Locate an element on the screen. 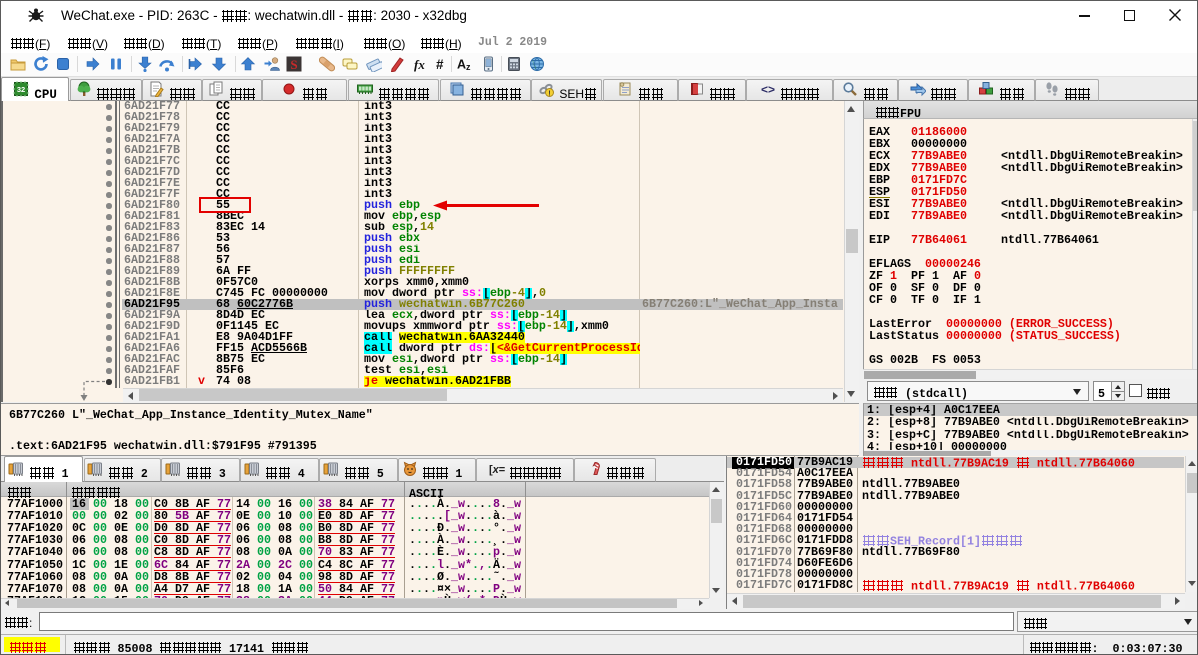 Image resolution: width=1198 pixels, height=655 pixels. svg-text: [x=] is located at coordinates (497, 470).